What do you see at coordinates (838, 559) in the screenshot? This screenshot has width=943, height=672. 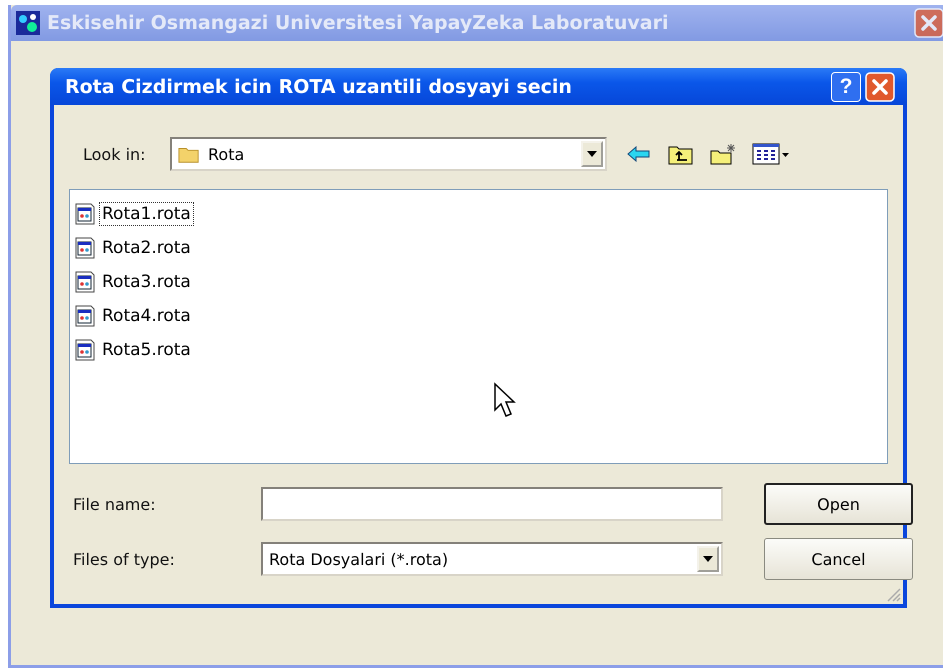 I see `cancel-button: Cancel` at bounding box center [838, 559].